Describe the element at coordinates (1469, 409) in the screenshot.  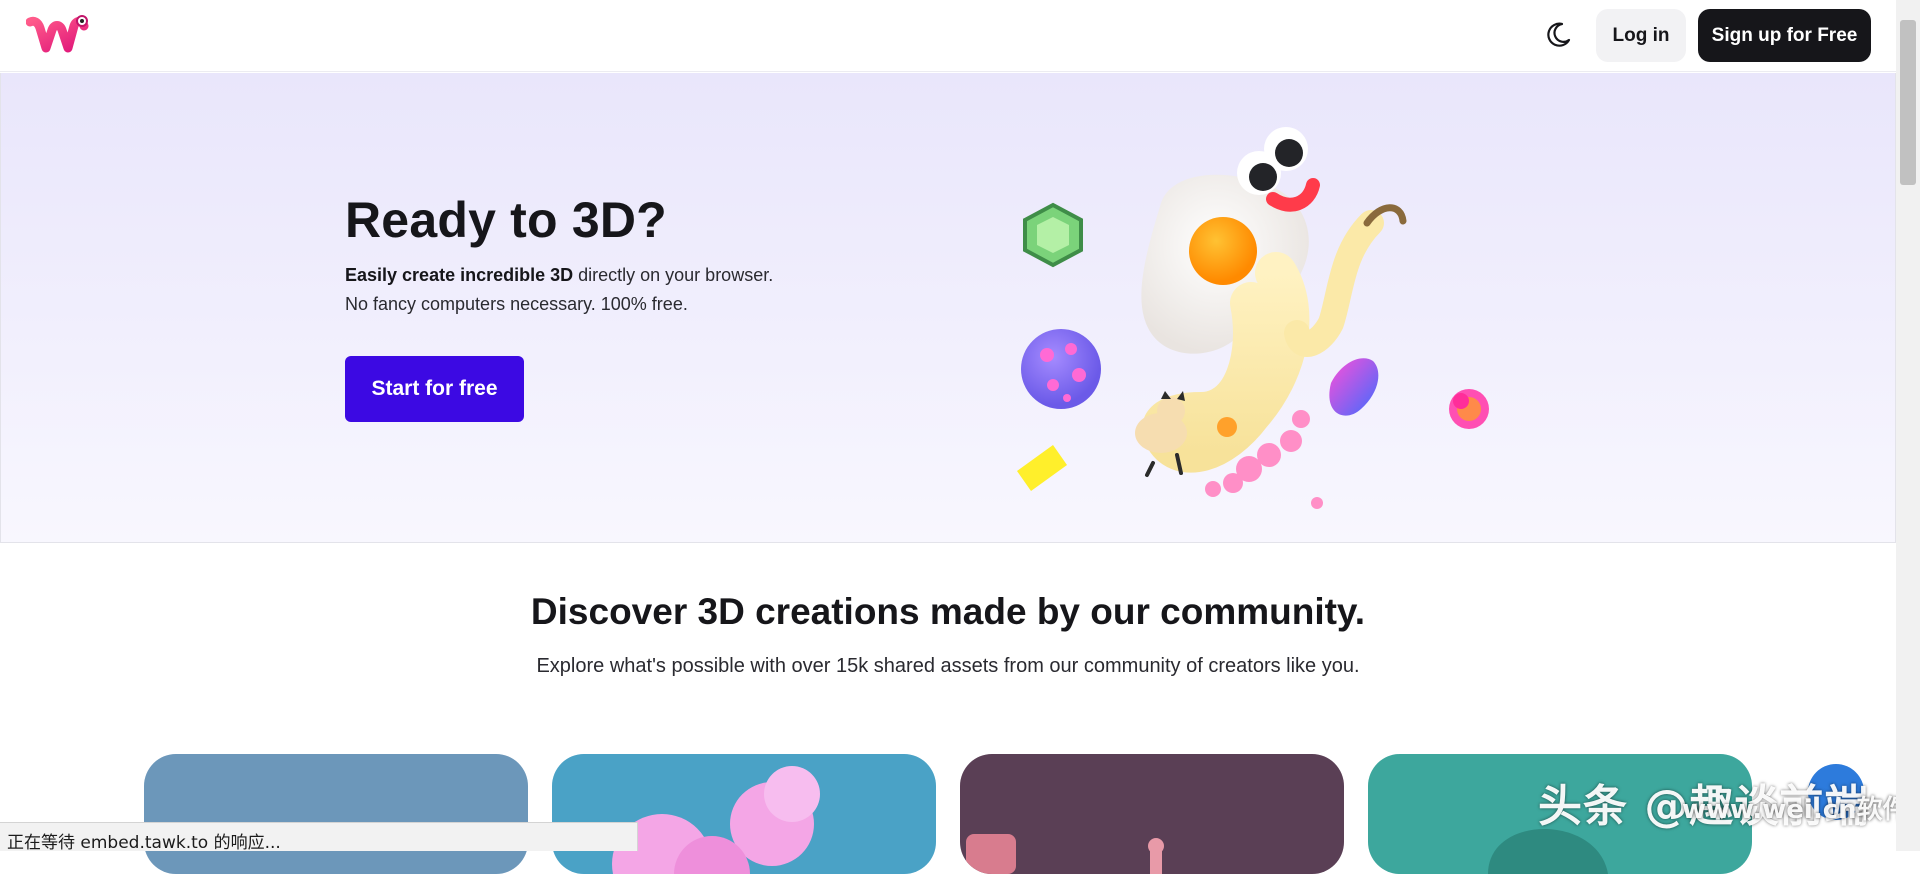
I see `pink-spiral-shape` at that location.